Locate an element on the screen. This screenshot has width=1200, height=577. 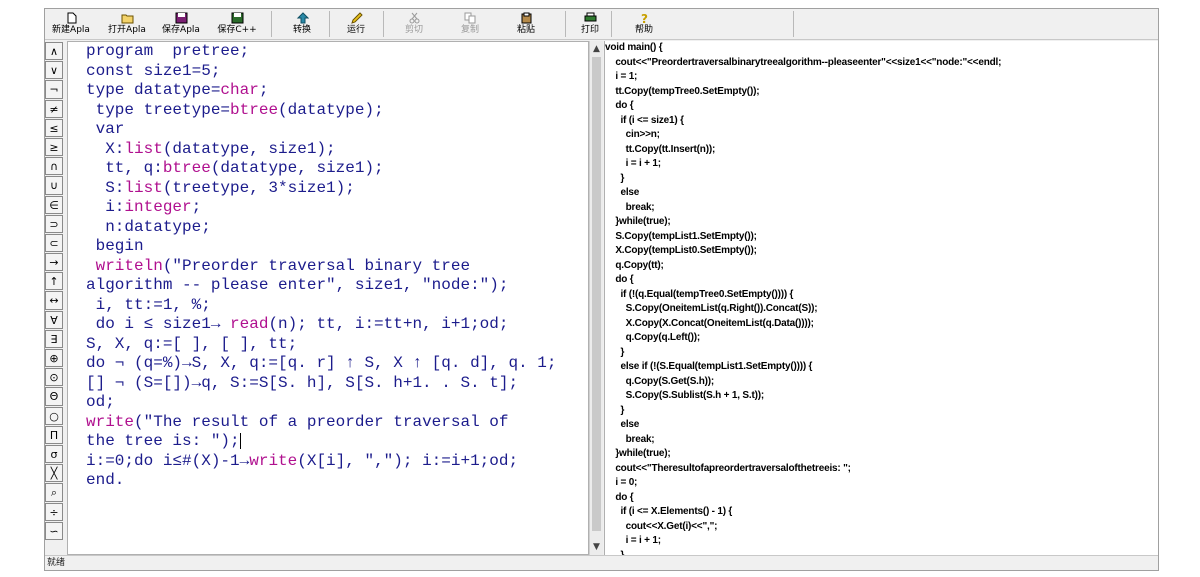
code-text: (treetype, 3*size1); is located at coordinates (258, 187).